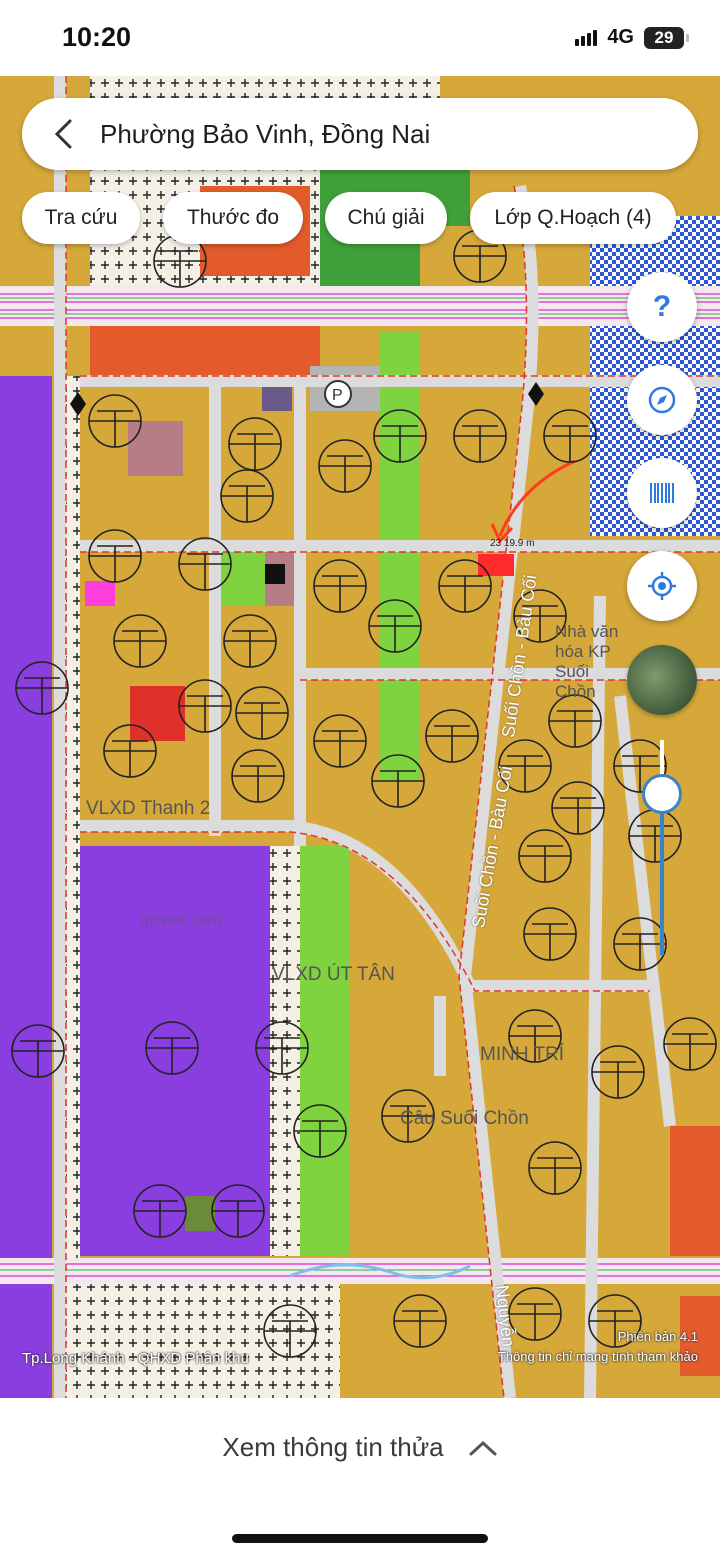  What do you see at coordinates (360, 38) in the screenshot?
I see `status-bar: 10:20 4G 29` at bounding box center [360, 38].